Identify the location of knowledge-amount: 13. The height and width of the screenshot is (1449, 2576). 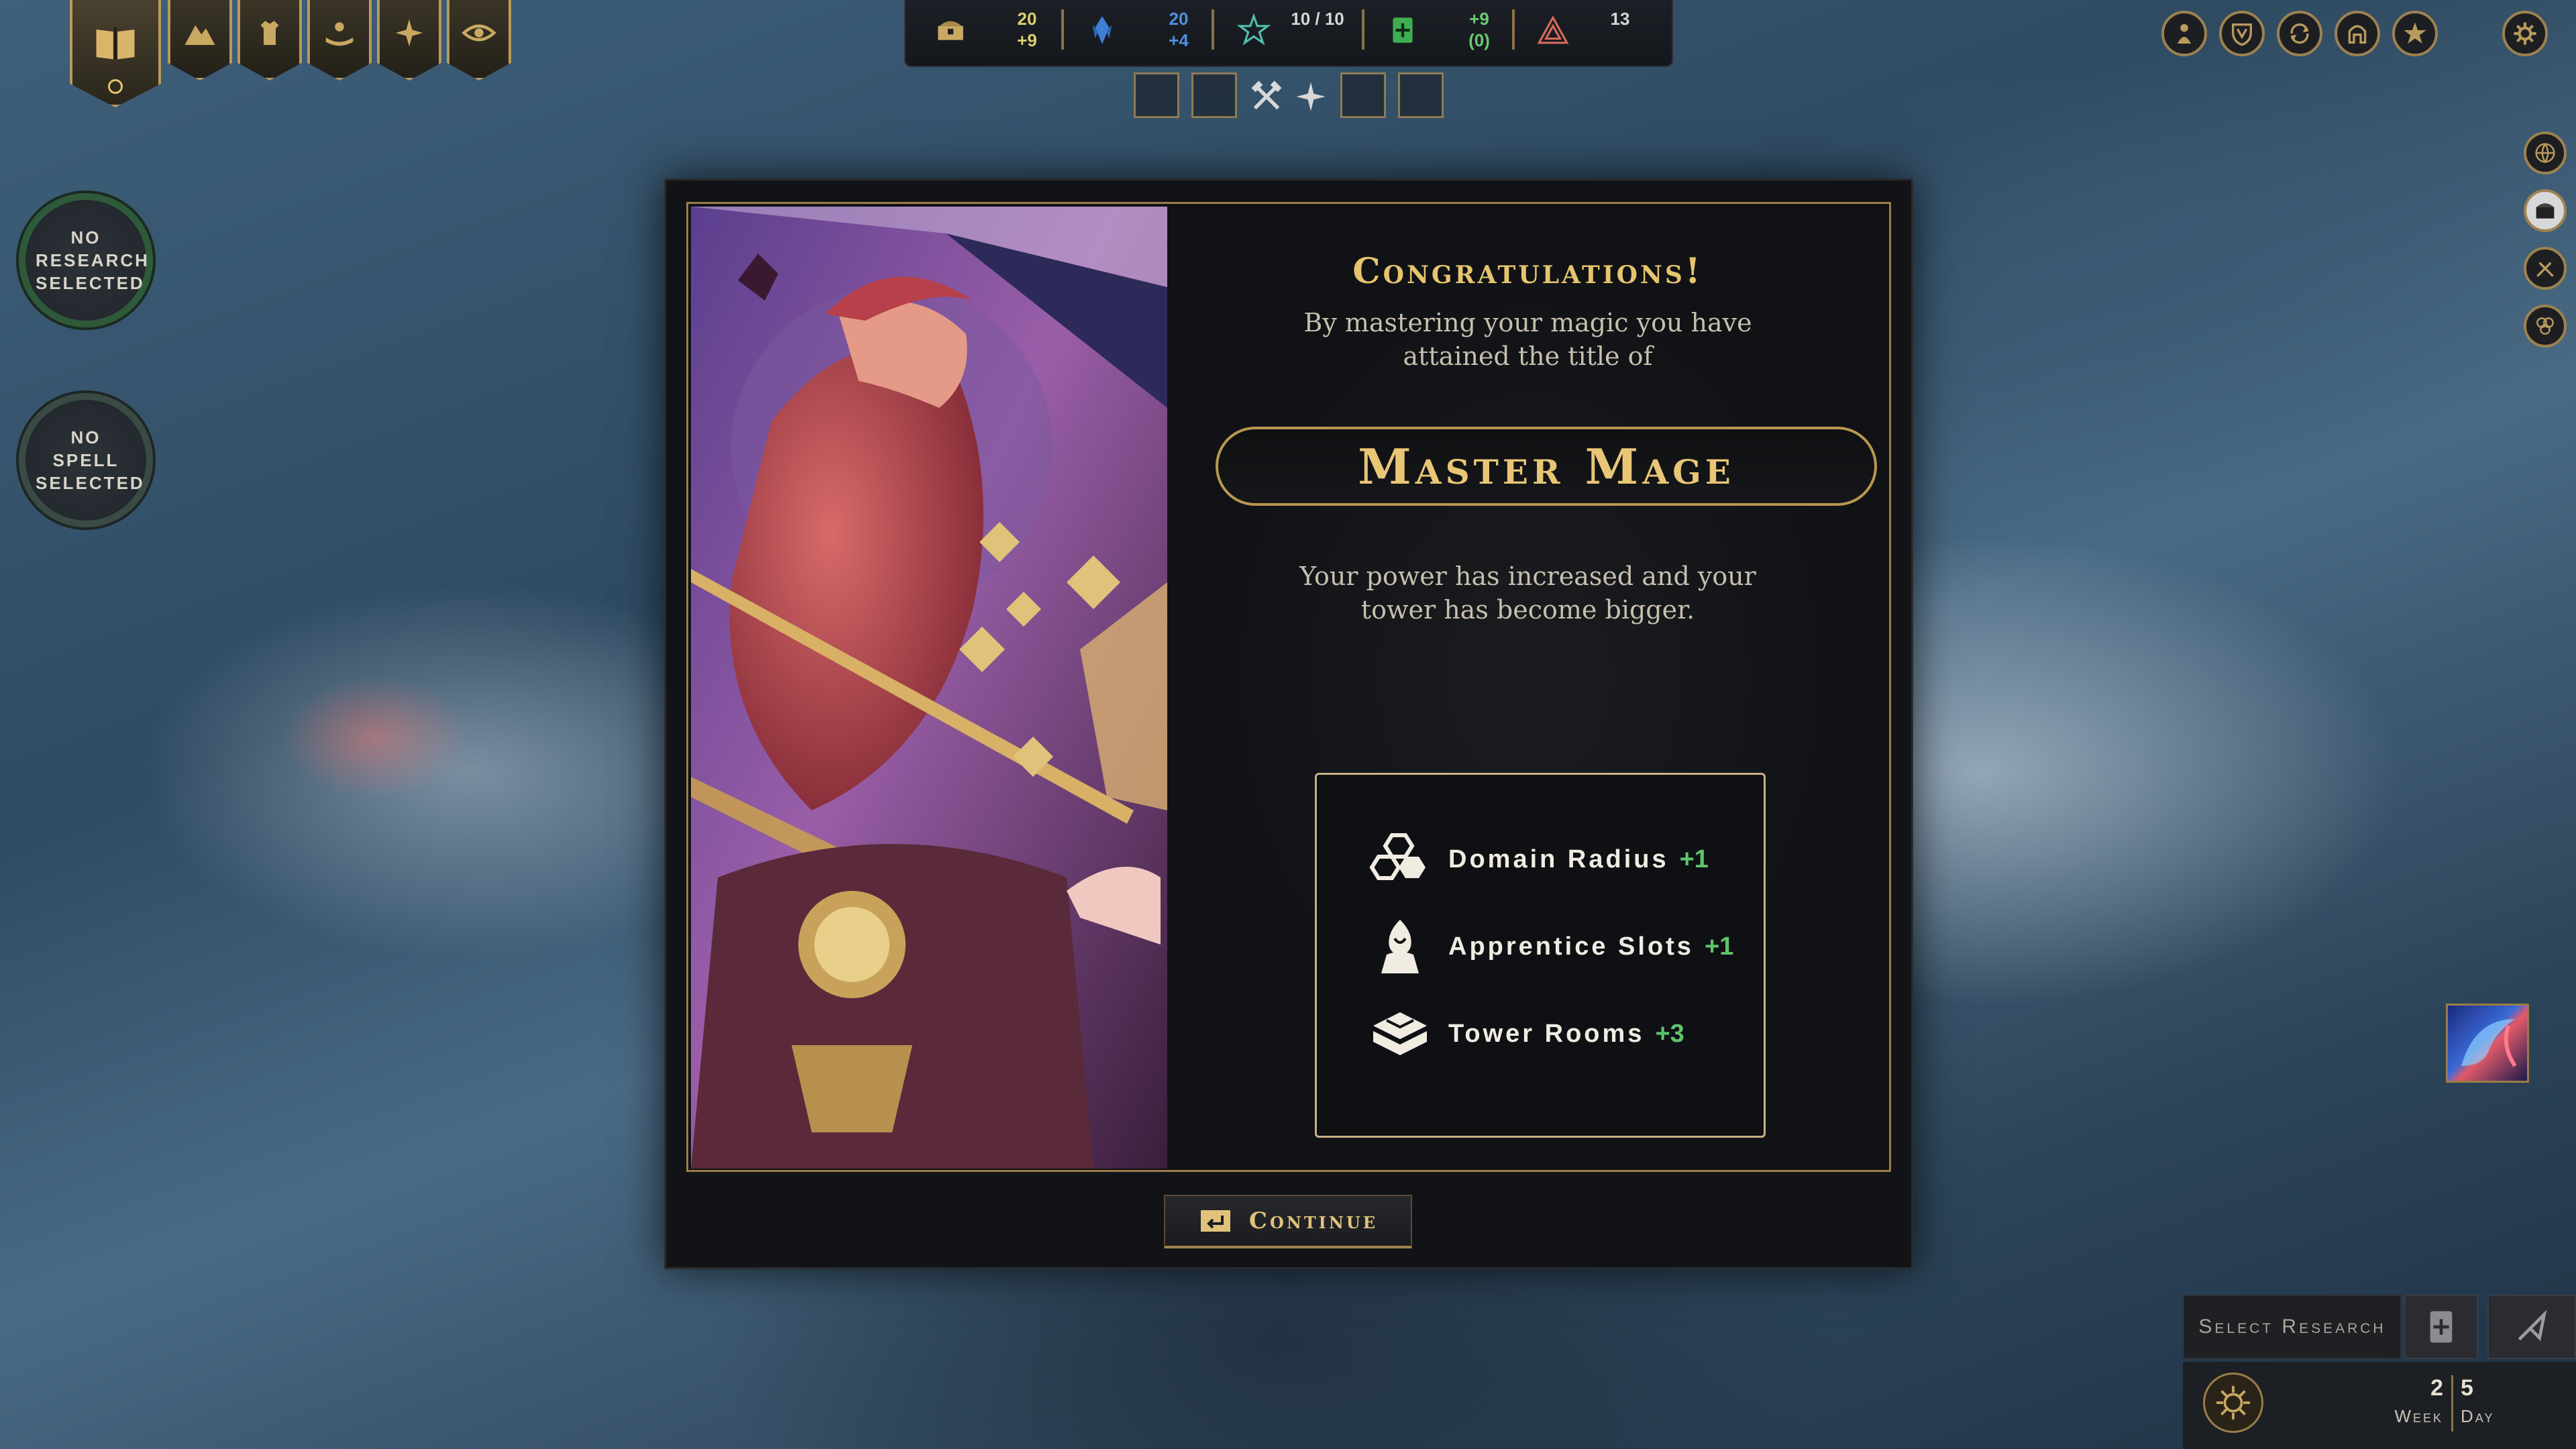
(1620, 19).